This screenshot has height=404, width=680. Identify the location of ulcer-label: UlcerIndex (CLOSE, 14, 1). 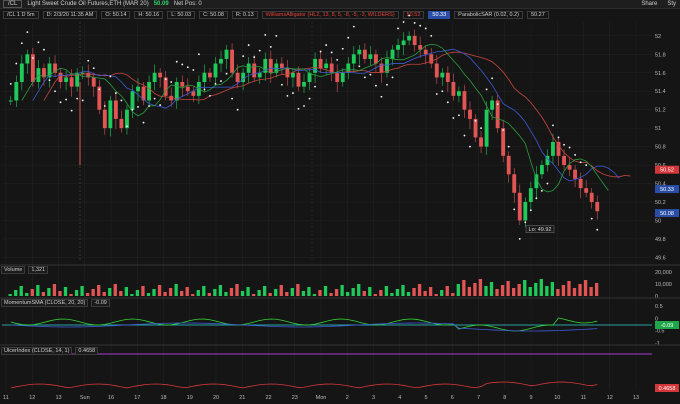
(37, 351).